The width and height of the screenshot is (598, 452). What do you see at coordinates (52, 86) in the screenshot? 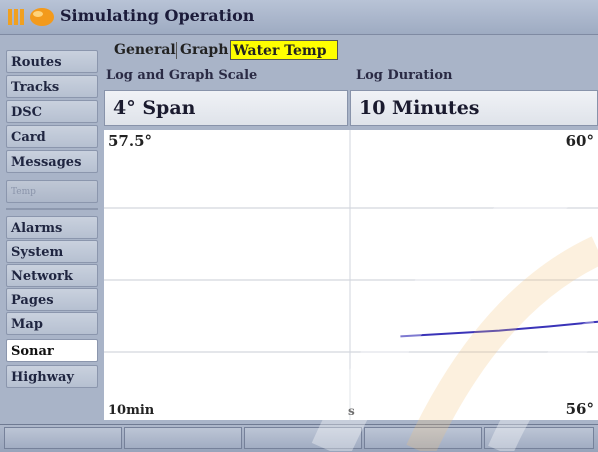
I see `sidebar-item-tracks: Tracks` at bounding box center [52, 86].